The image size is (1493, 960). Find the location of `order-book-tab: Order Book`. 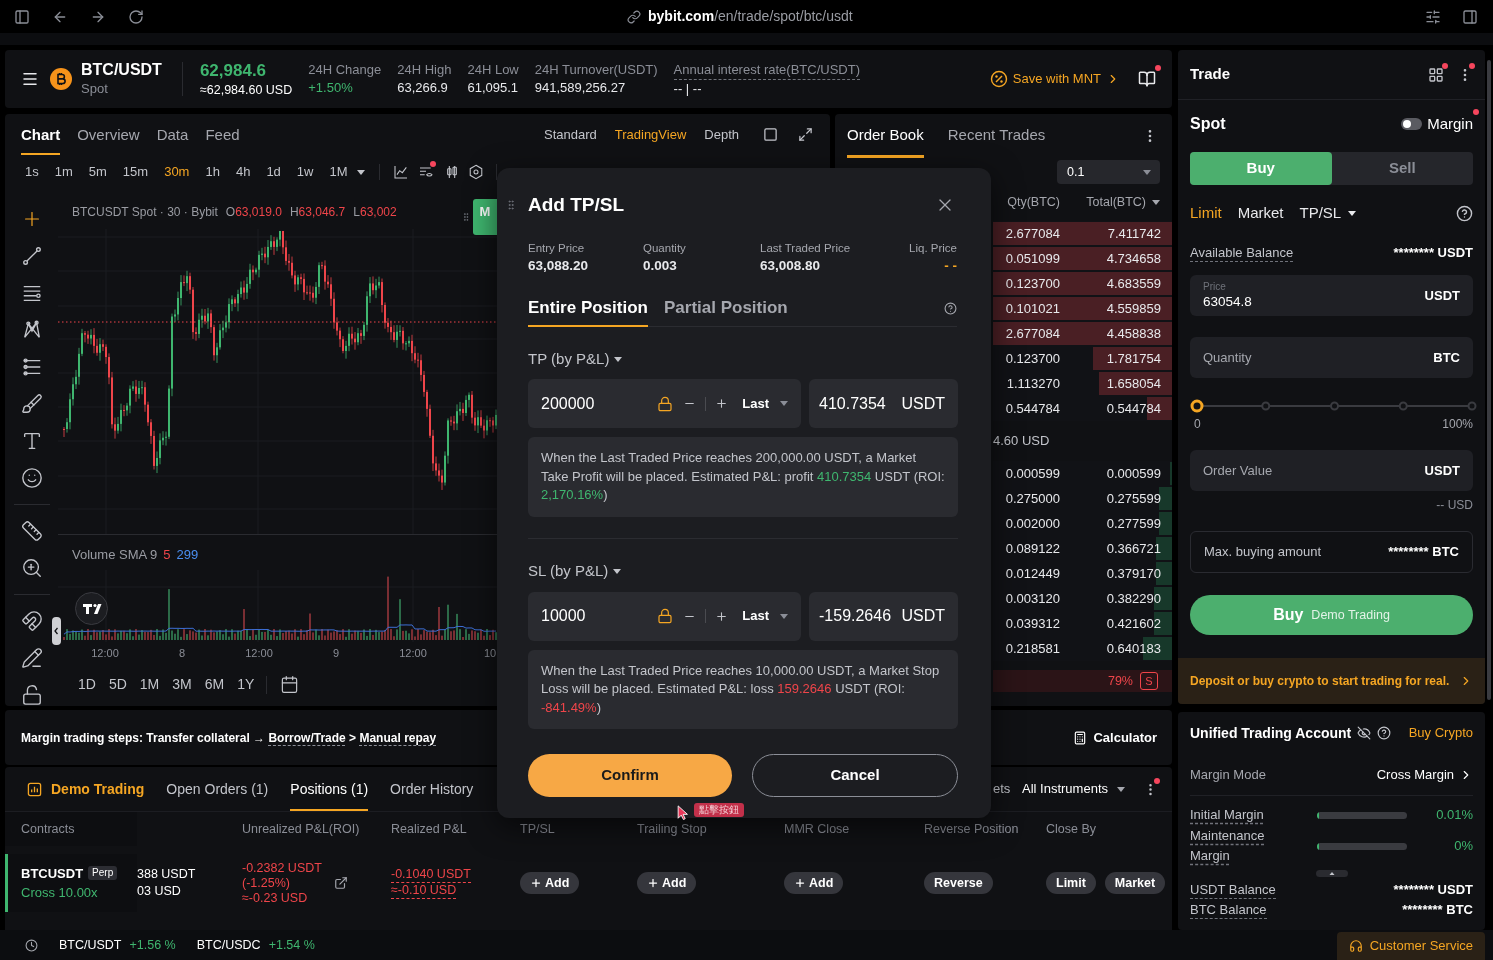

order-book-tab: Order Book is located at coordinates (885, 136).